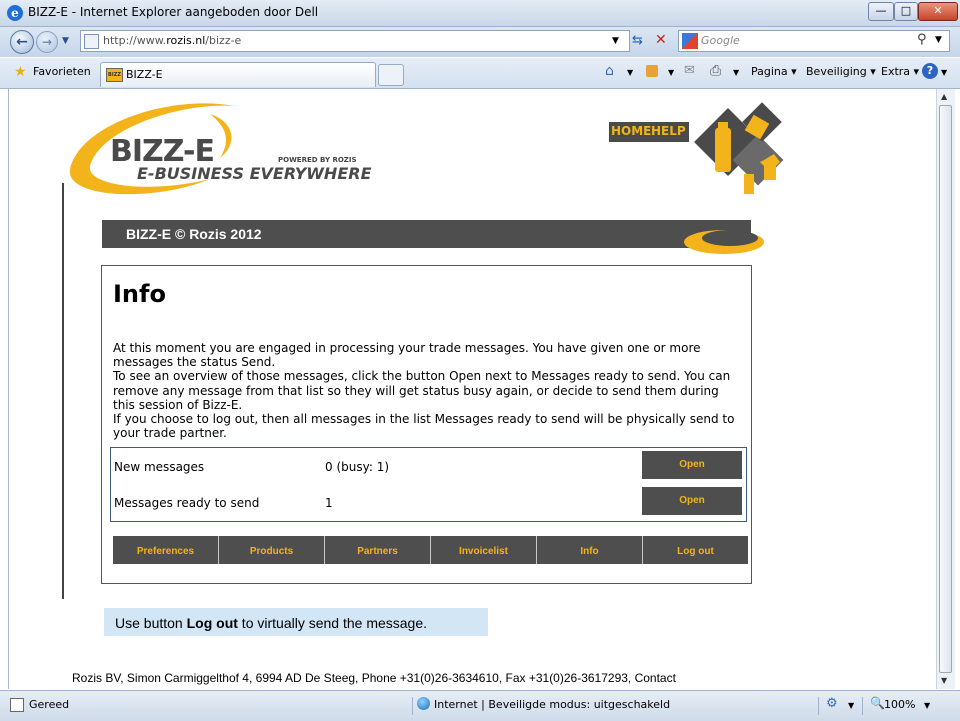  Describe the element at coordinates (159, 467) in the screenshot. I see `new-messages-label: New messages` at that location.